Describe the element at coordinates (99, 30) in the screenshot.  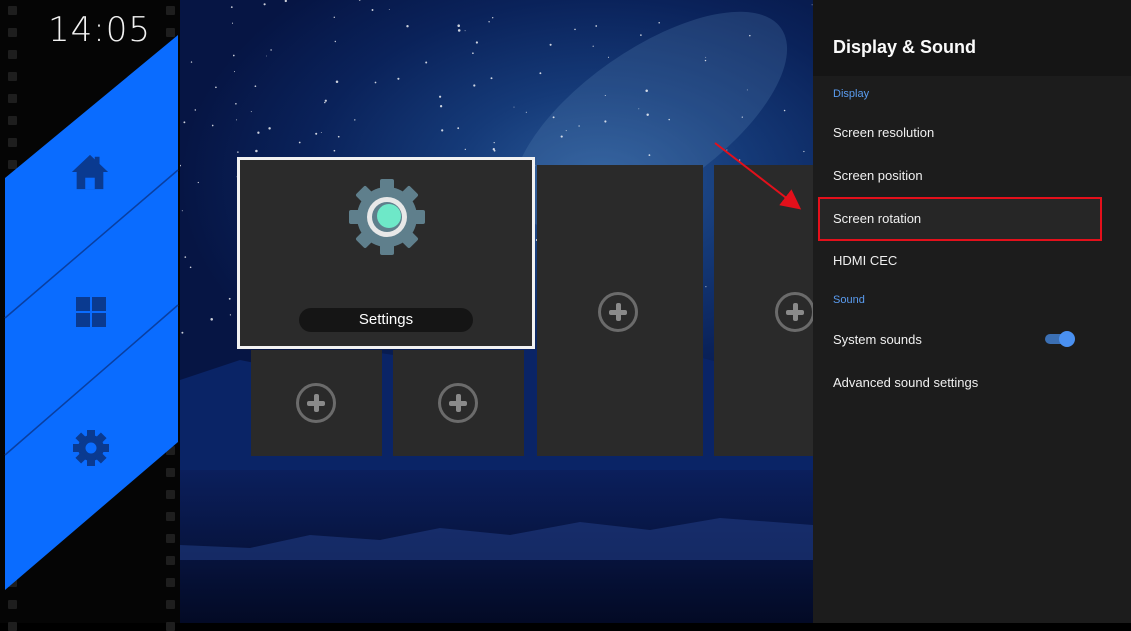
I see `clock: 14:05` at that location.